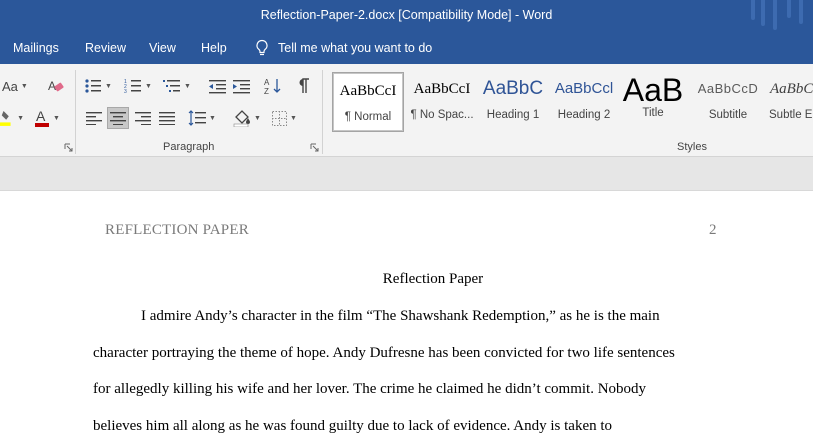  What do you see at coordinates (105, 48) in the screenshot?
I see `tab-review: Review` at bounding box center [105, 48].